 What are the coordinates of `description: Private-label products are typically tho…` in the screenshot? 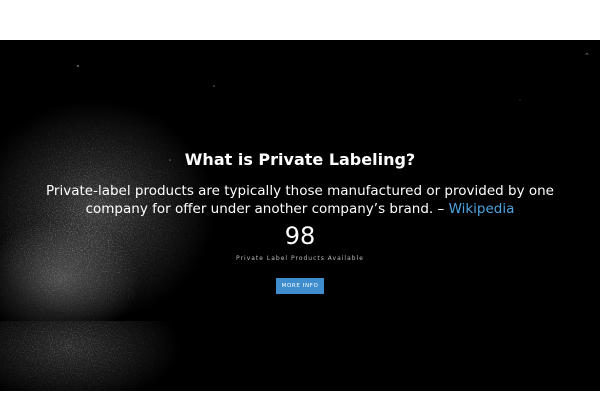 It's located at (300, 200).